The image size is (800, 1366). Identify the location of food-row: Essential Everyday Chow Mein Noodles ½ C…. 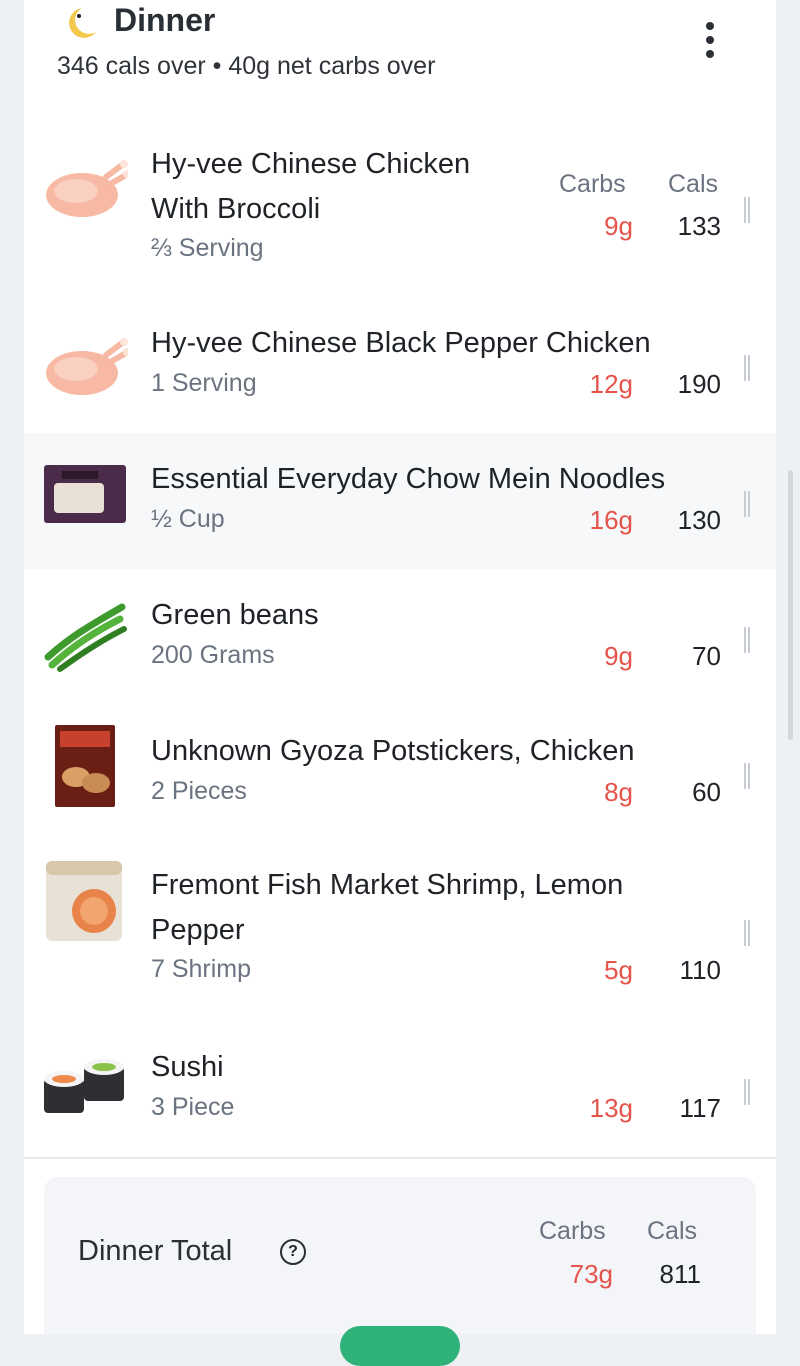
(400, 502).